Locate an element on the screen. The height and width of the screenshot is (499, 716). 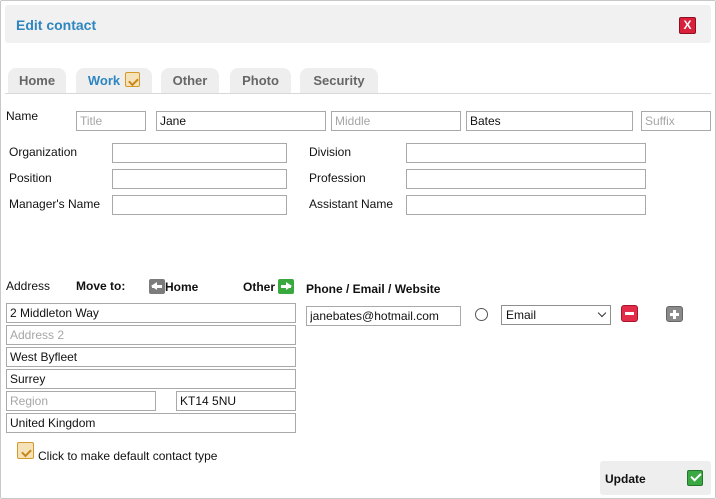
close-icon: X is located at coordinates (687, 25).